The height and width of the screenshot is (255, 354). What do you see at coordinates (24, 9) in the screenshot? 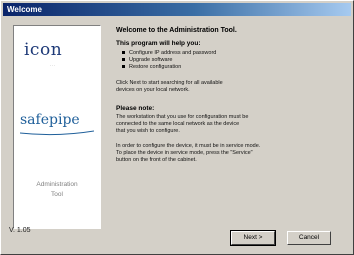
I see `window-title: Welcome` at bounding box center [24, 9].